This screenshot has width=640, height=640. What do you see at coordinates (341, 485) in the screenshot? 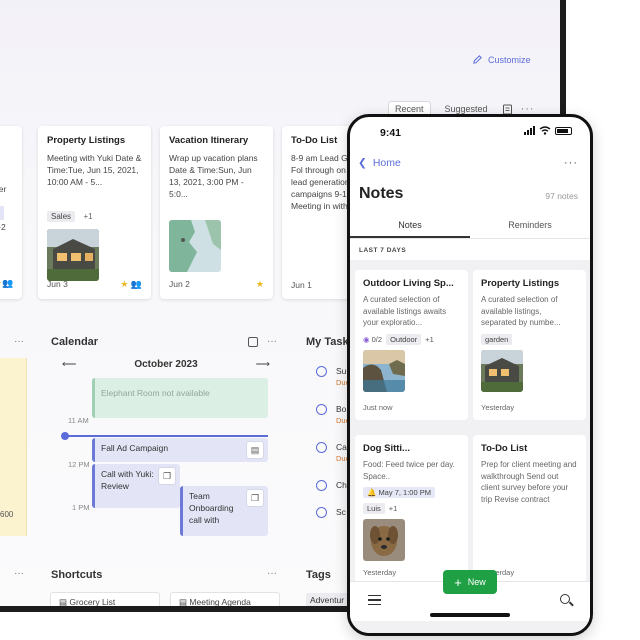
I see `task-text: Ch` at bounding box center [341, 485].